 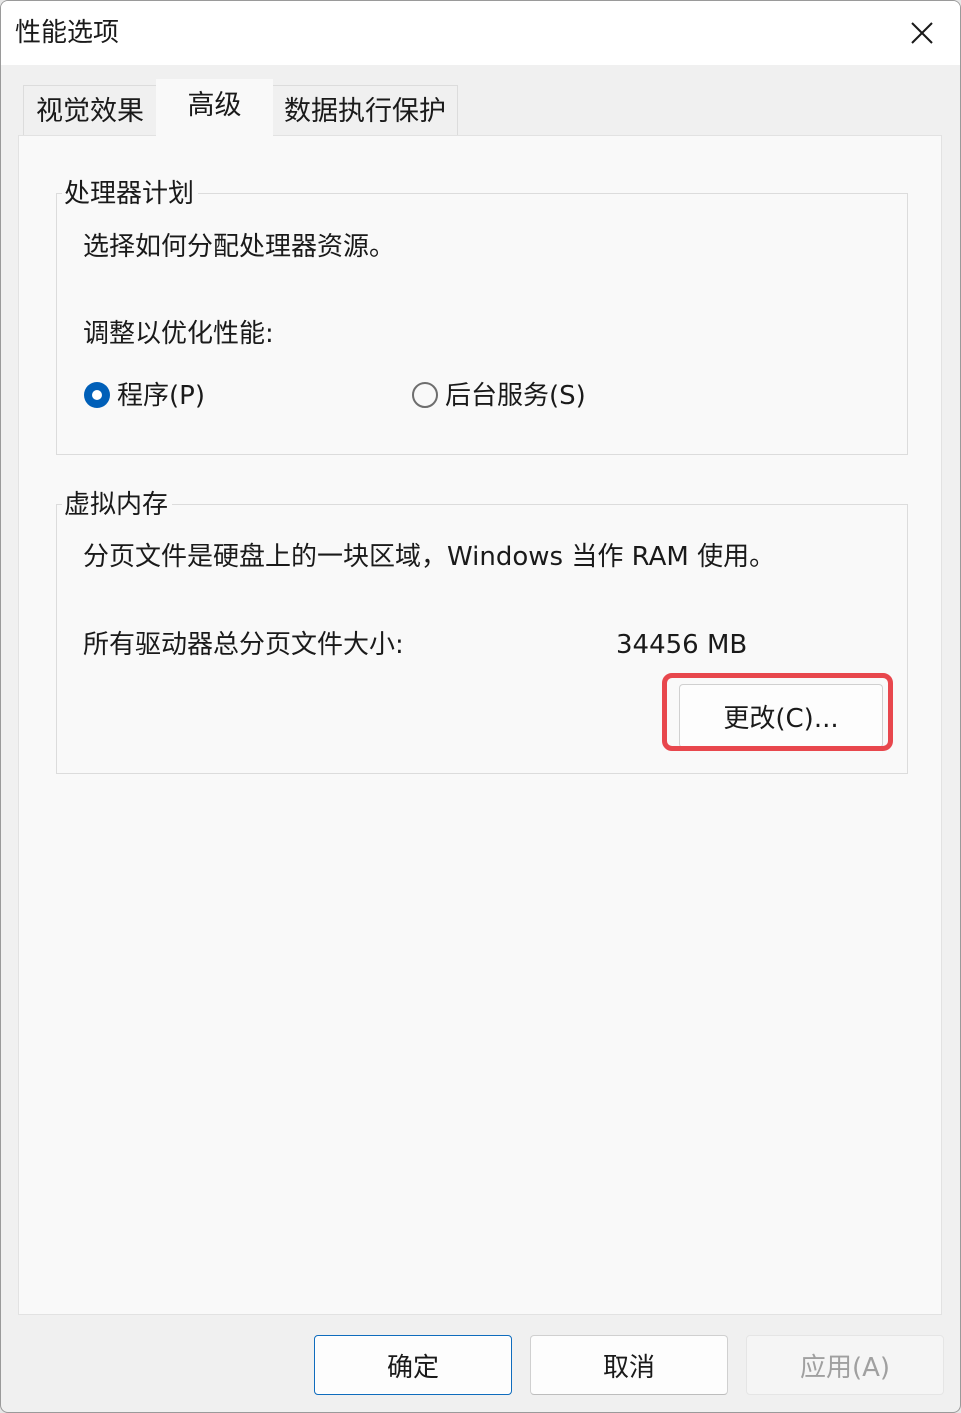 I want to click on close-icon, so click(x=922, y=33).